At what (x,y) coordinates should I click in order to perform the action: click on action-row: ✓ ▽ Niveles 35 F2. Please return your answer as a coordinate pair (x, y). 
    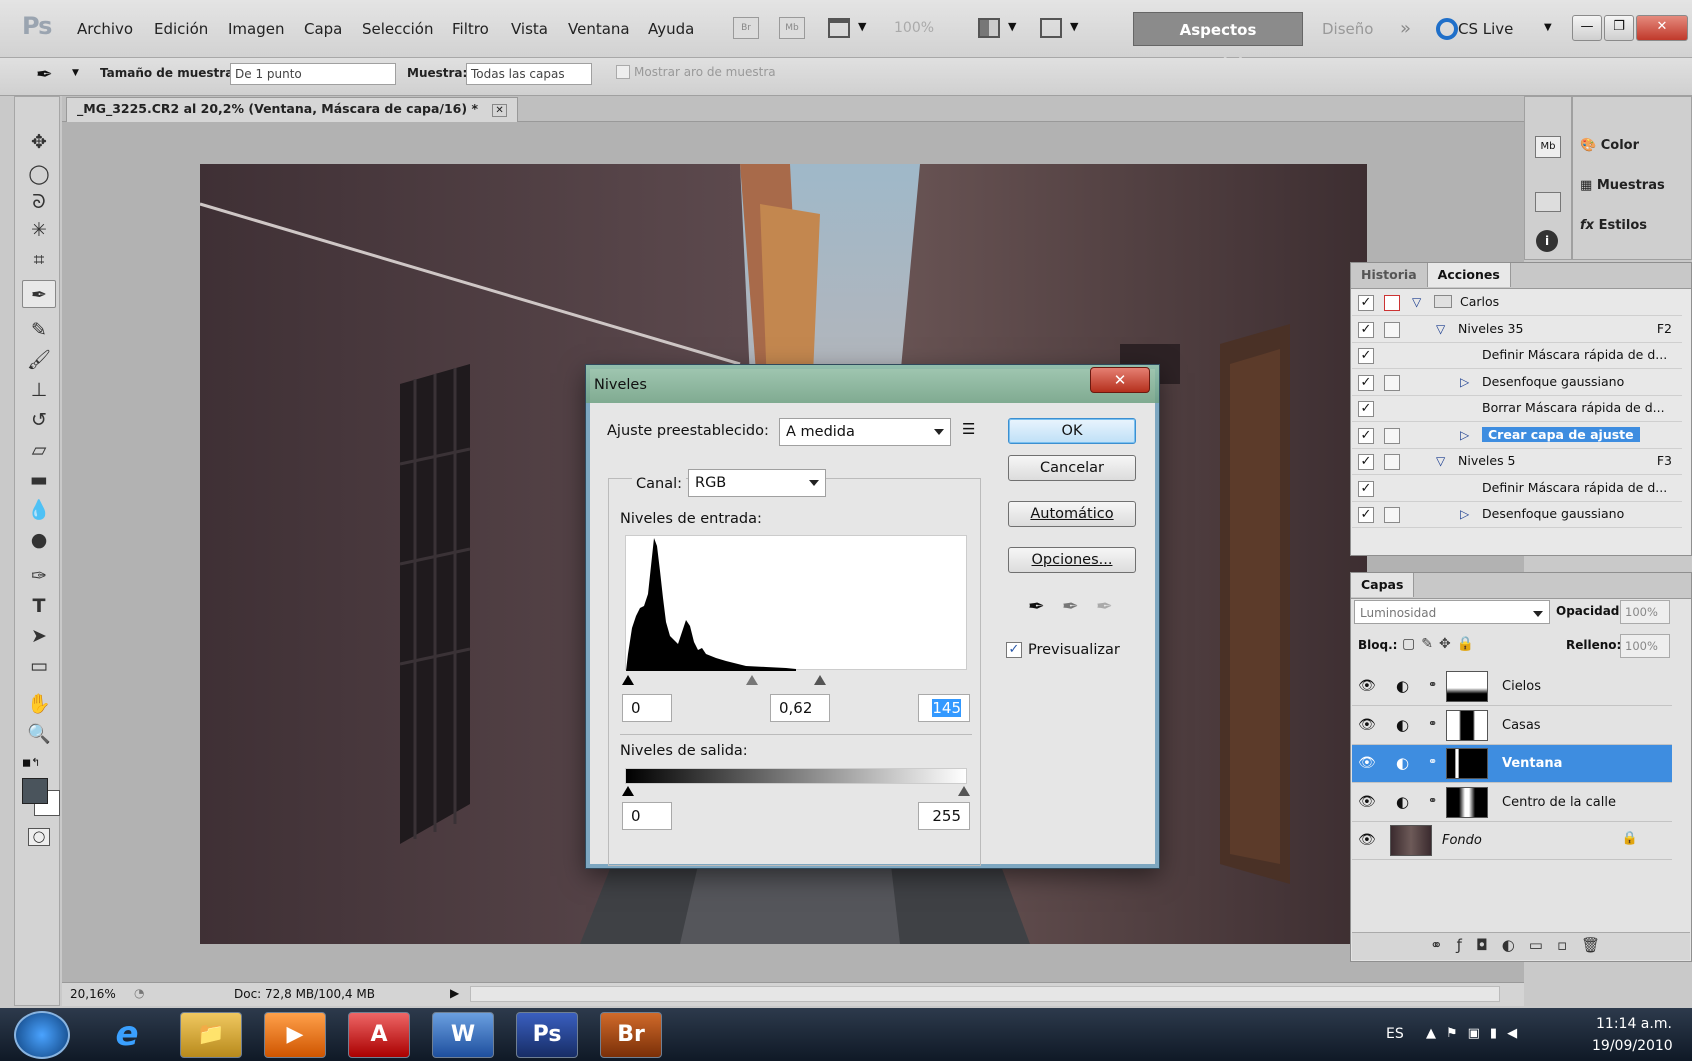
    Looking at the image, I should click on (1517, 330).